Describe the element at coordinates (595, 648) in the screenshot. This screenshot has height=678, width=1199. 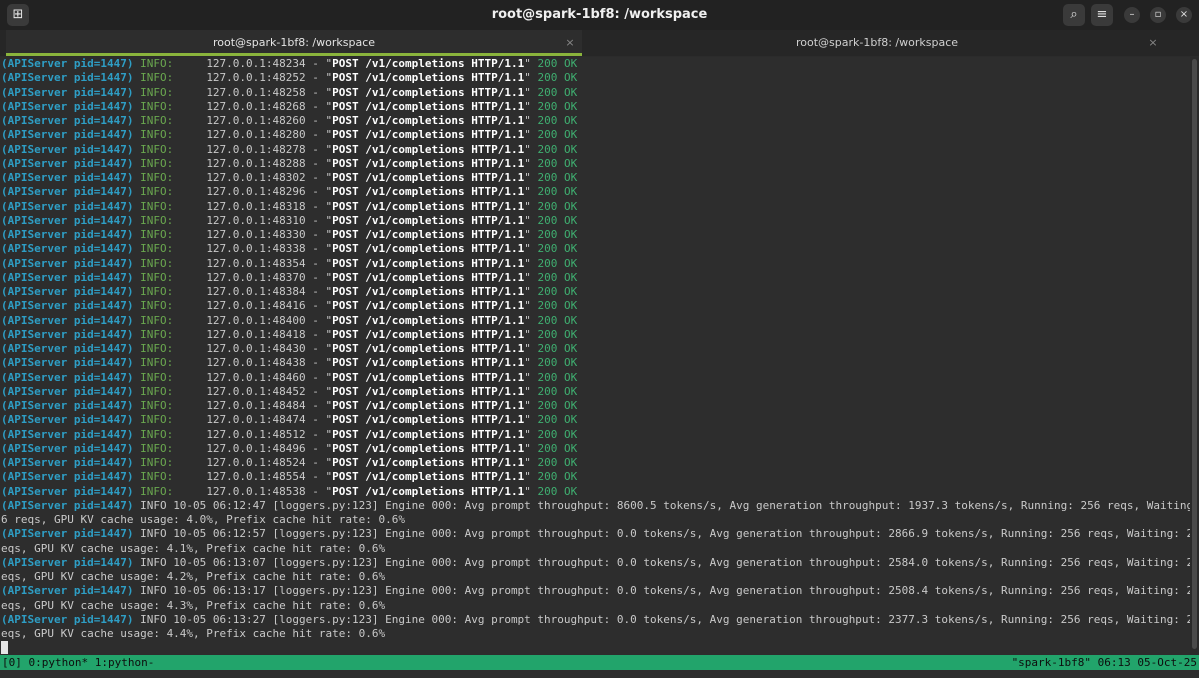
I see `prompt-line` at that location.